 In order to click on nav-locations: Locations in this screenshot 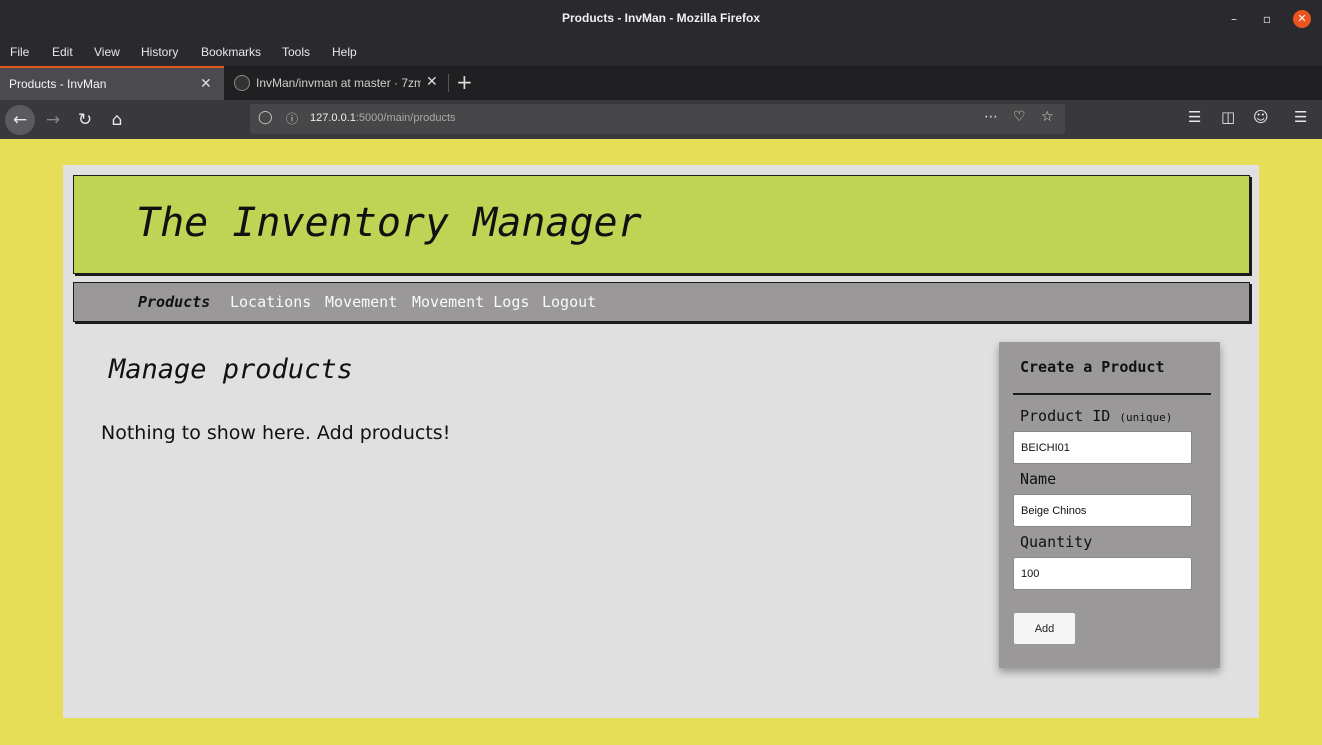, I will do `click(270, 302)`.